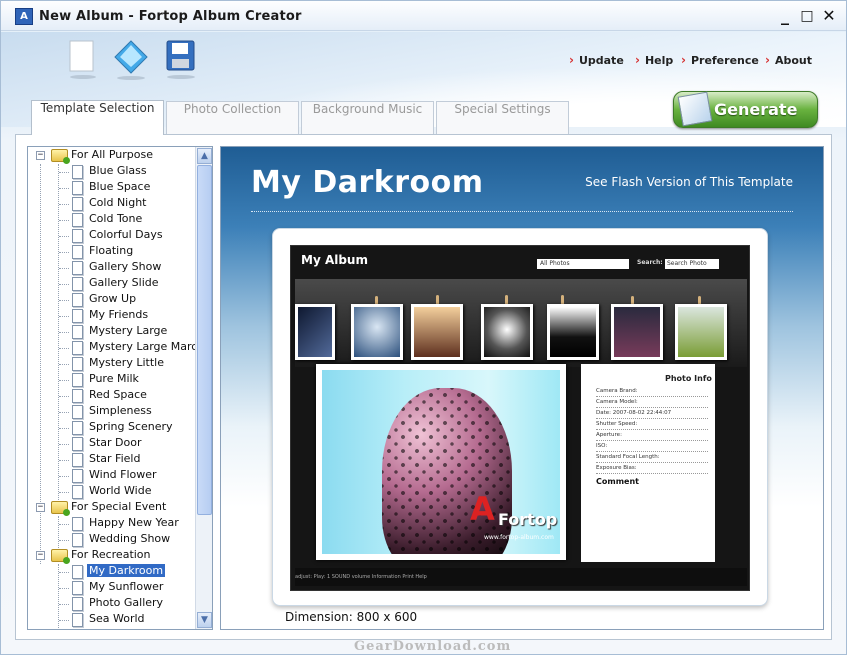  What do you see at coordinates (652, 402) in the screenshot?
I see `info-field: Camera Model:` at bounding box center [652, 402].